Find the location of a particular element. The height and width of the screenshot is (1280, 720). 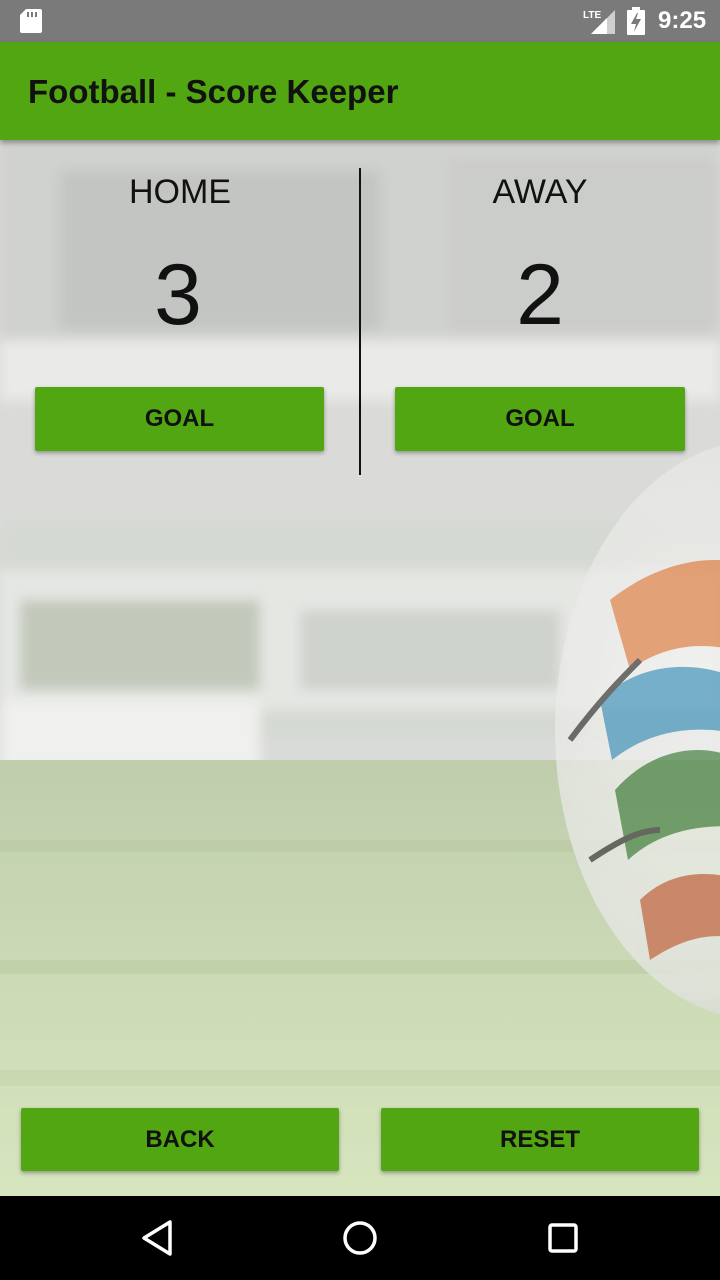

nav-home-icon is located at coordinates (360, 1238).